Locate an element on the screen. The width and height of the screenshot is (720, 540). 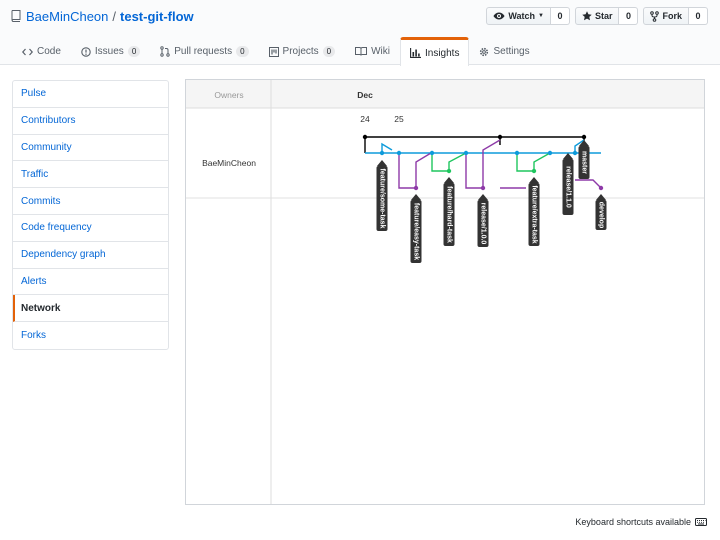
code-icon is located at coordinates (27, 51).